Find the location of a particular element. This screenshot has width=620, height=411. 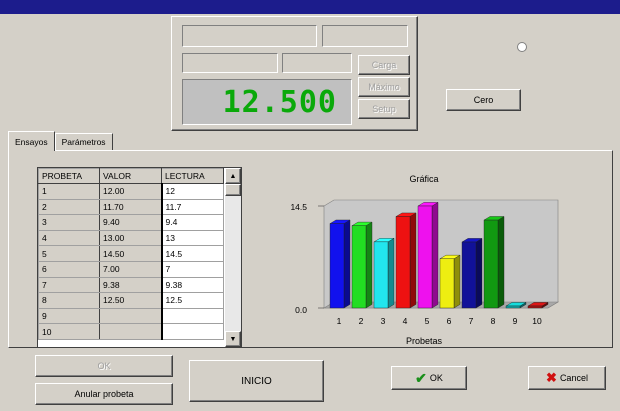

x-tick-label: 3 is located at coordinates (383, 321).